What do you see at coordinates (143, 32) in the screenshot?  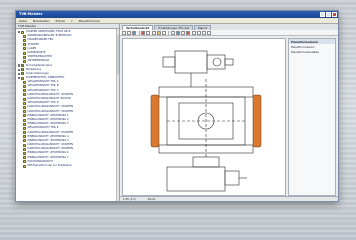 I see `delete-icon` at bounding box center [143, 32].